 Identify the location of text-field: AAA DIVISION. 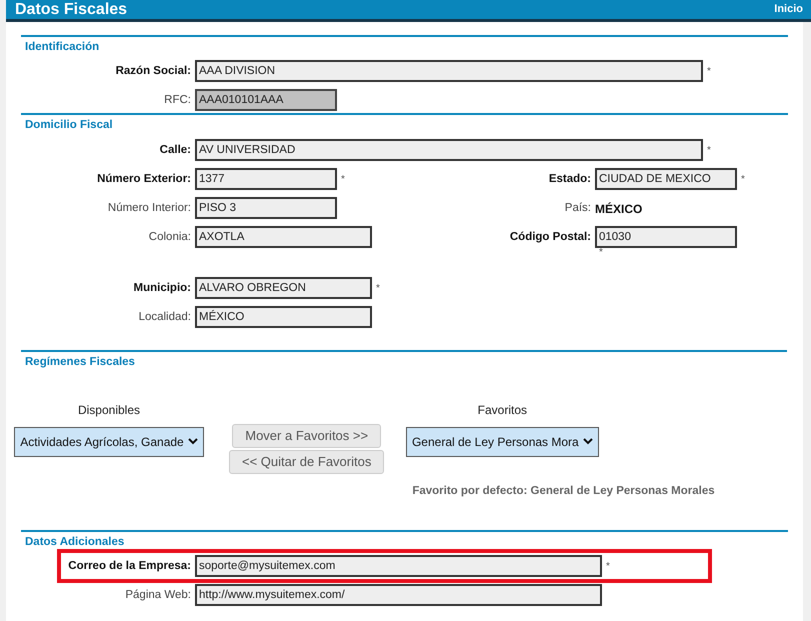
(449, 71).